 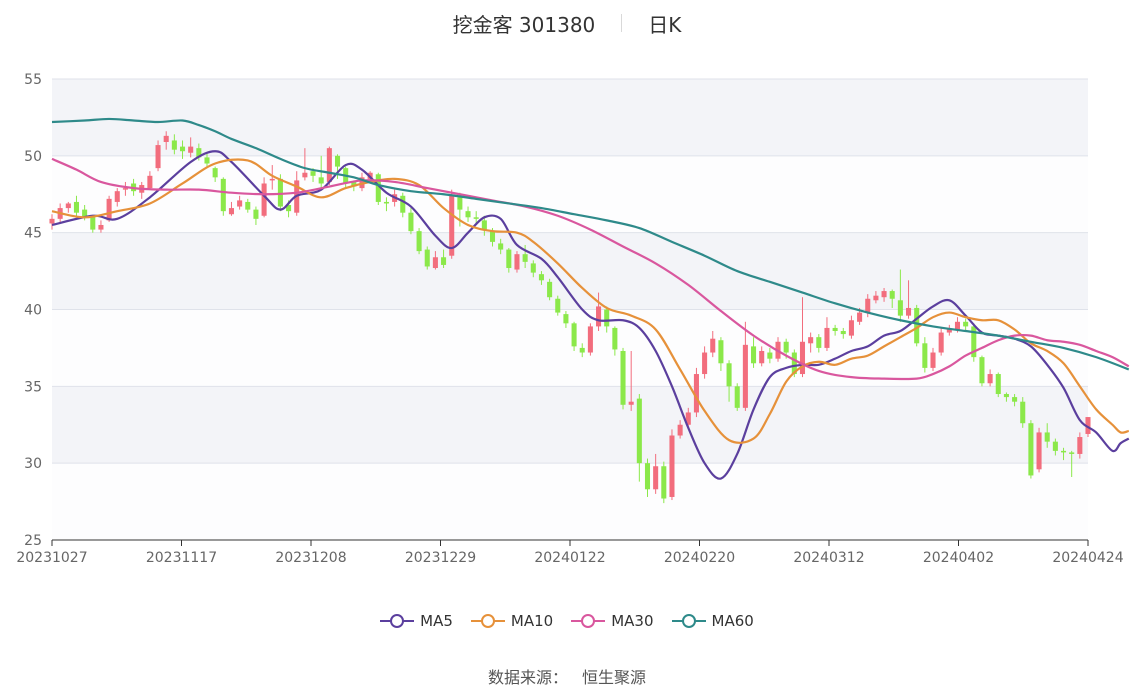 I want to click on legend-label: MA10, so click(x=532, y=621).